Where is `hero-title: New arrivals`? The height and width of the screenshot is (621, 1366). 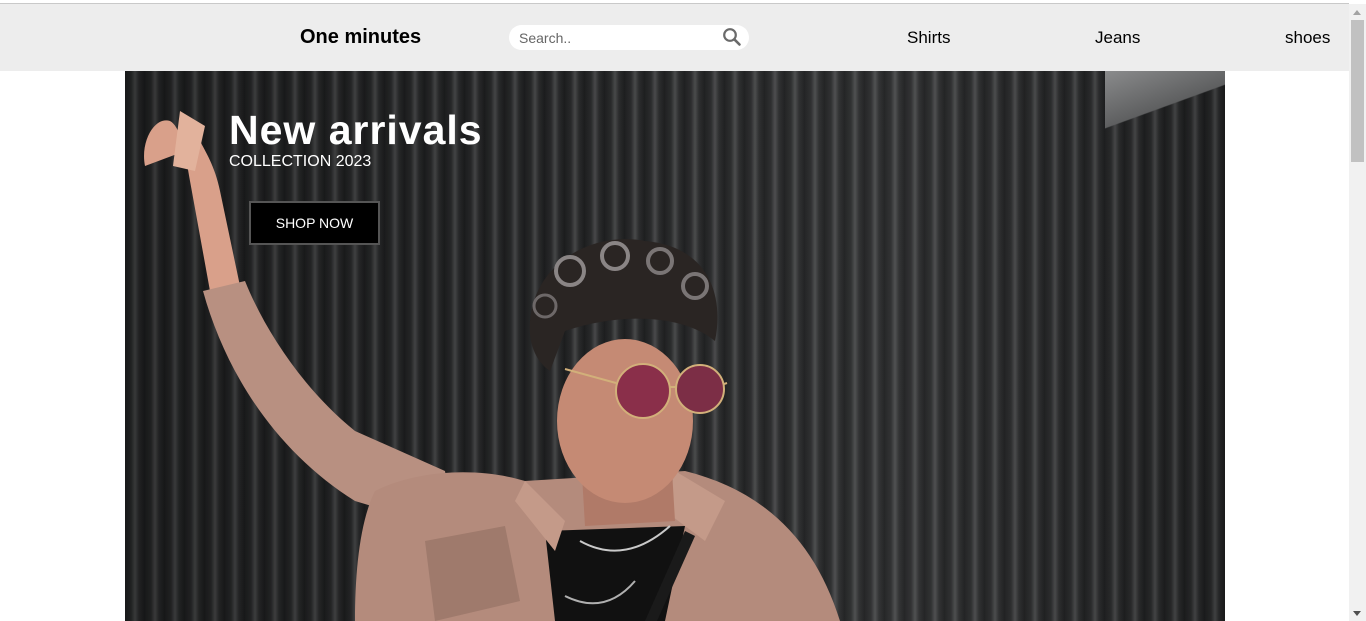
hero-title: New arrivals is located at coordinates (356, 130).